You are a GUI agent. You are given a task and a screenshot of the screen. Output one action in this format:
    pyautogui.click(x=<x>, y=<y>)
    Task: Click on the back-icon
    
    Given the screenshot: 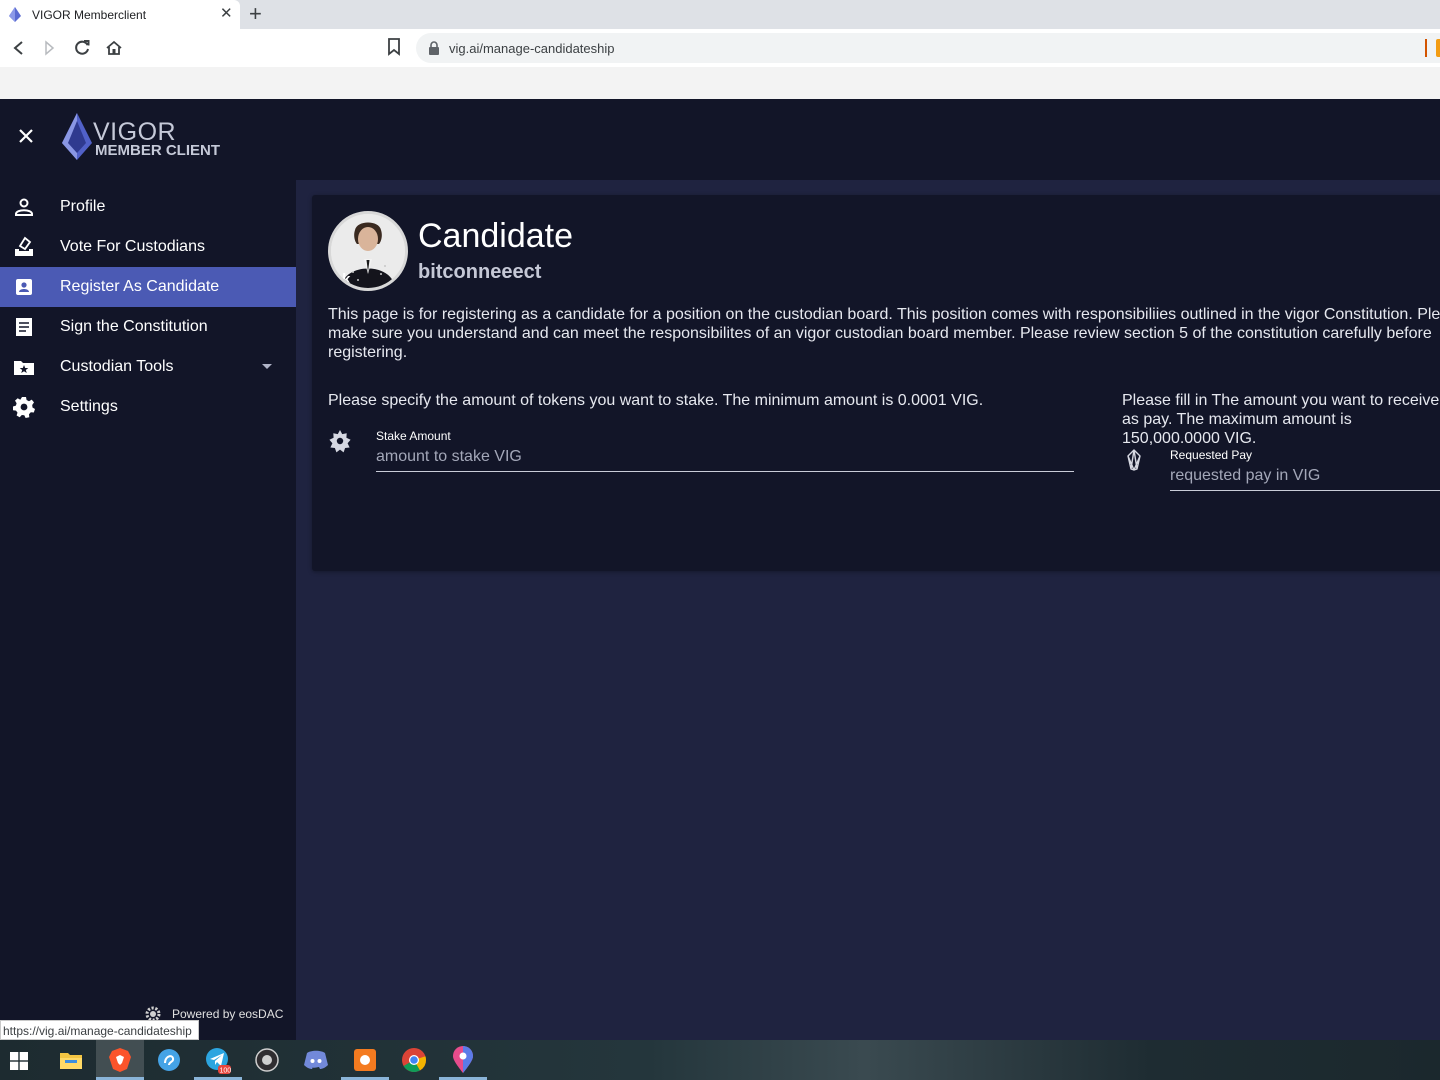 What is the action you would take?
    pyautogui.click(x=19, y=48)
    